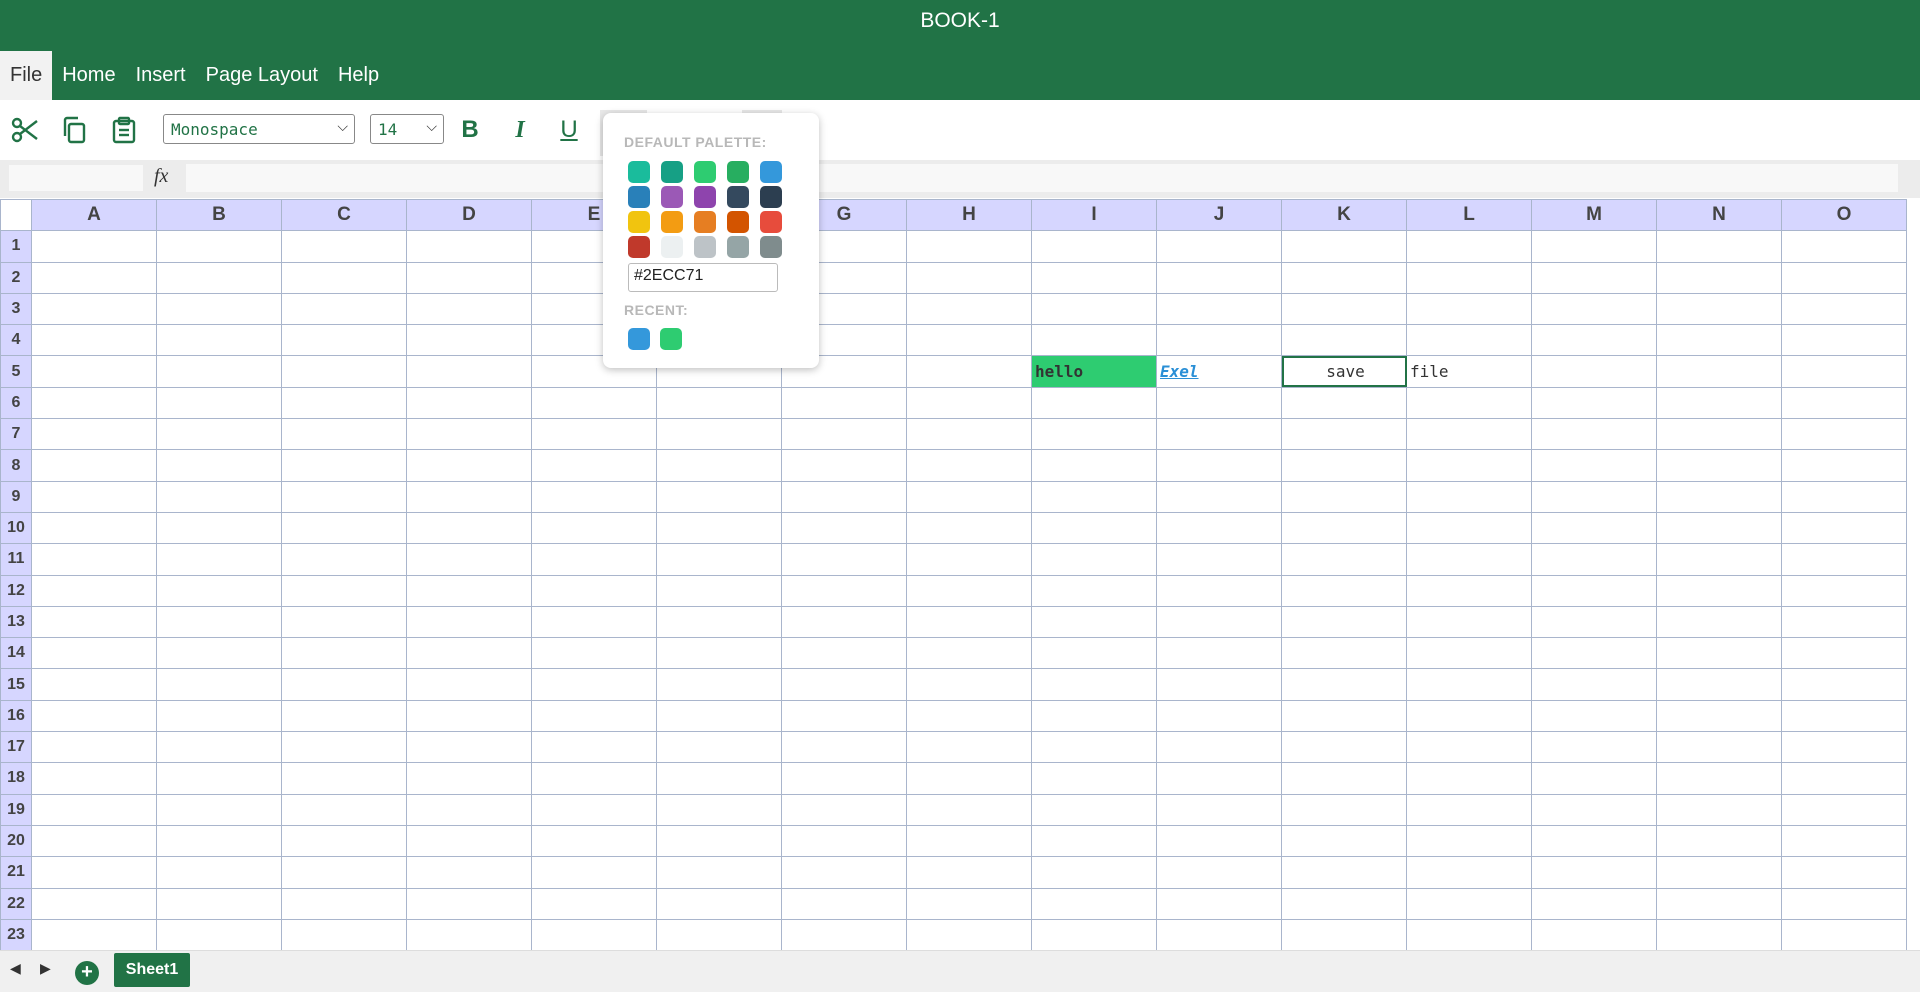 This screenshot has width=1920, height=992. Describe the element at coordinates (1219, 872) in the screenshot. I see `cell-j21` at that location.